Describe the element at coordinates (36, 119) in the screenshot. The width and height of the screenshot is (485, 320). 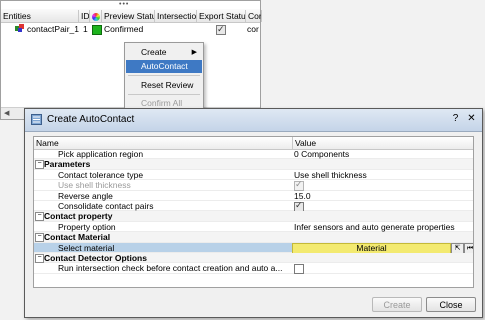
I see `dialog-app-icon` at that location.